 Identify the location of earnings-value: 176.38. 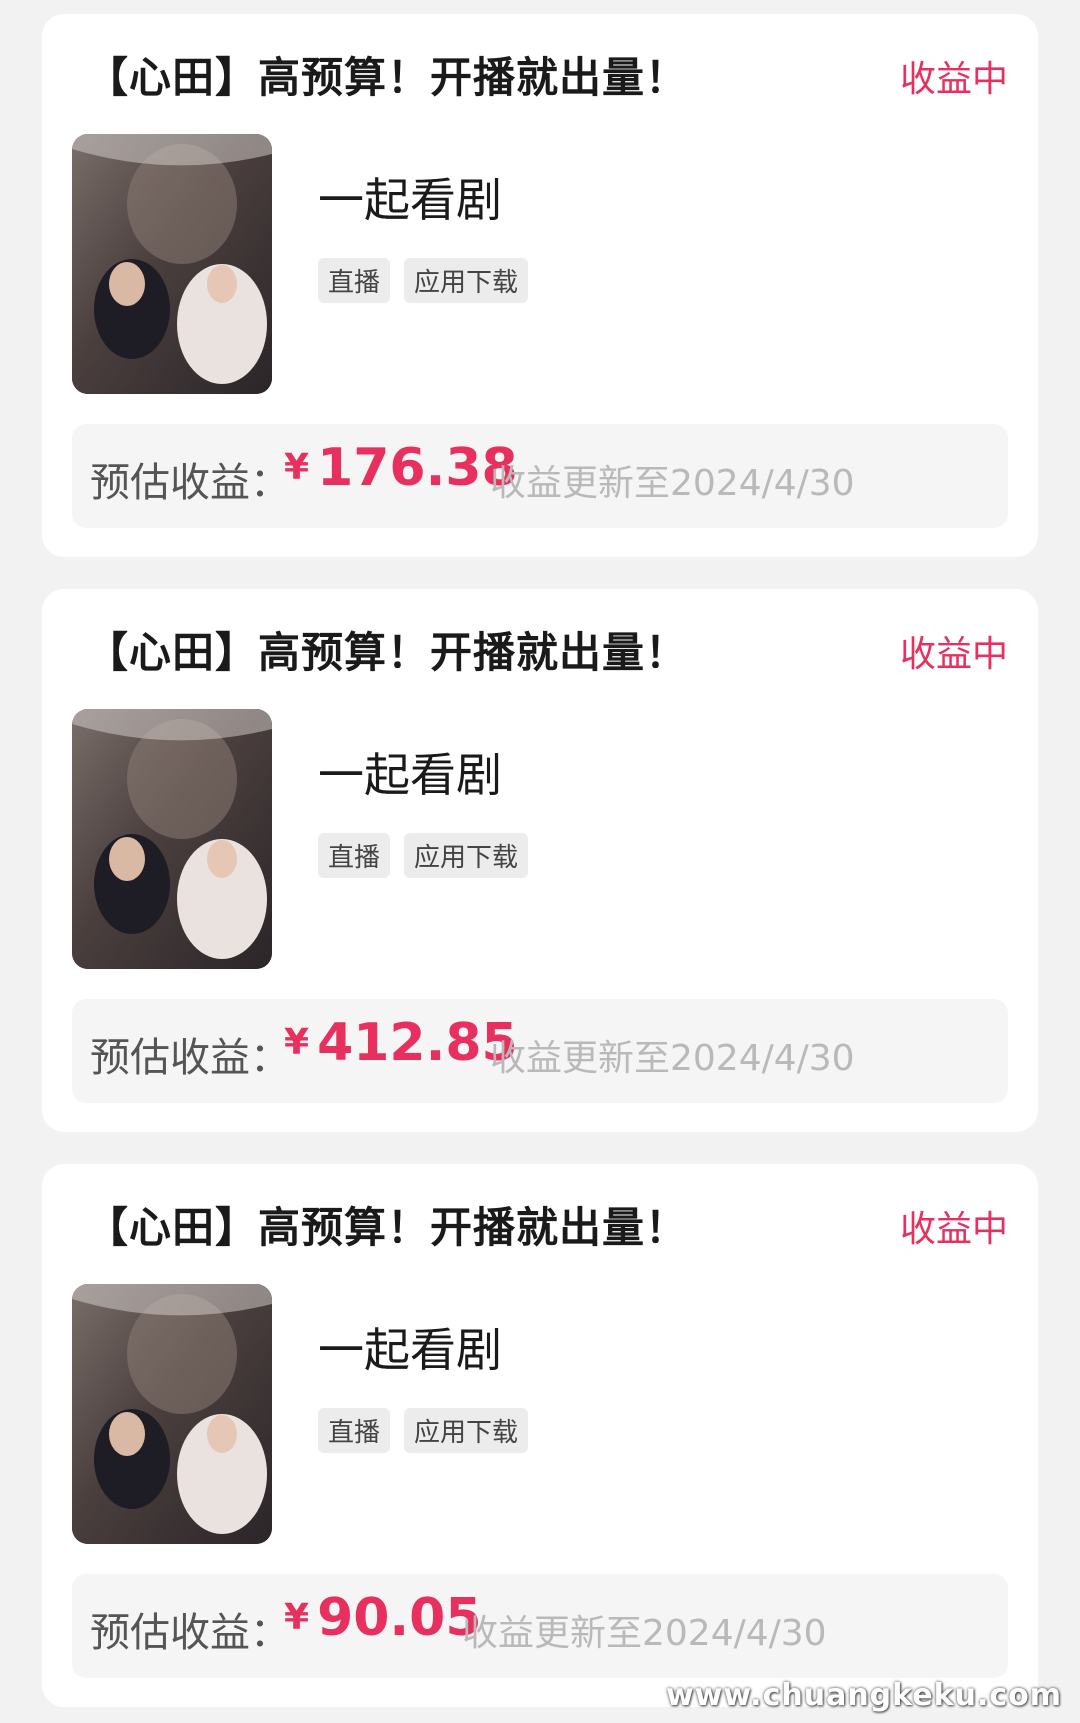
(417, 468).